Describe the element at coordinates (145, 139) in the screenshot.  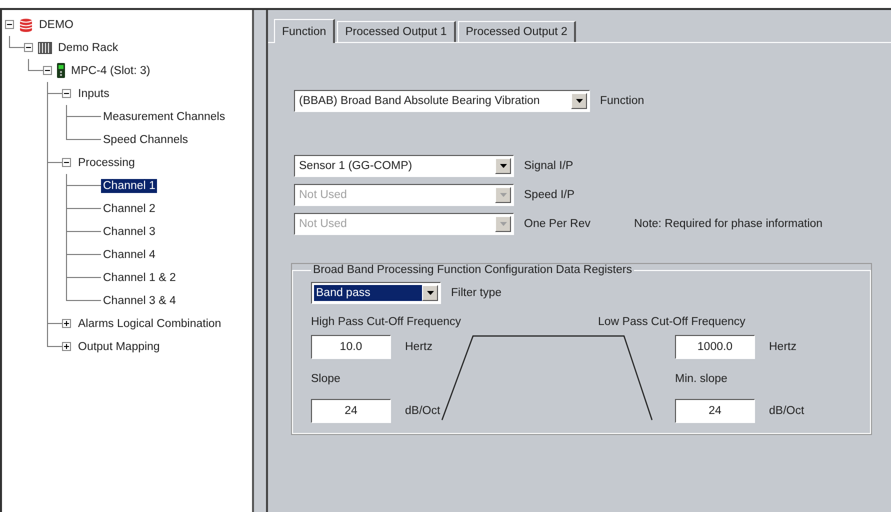
I see `tree-item: Speed Channels` at that location.